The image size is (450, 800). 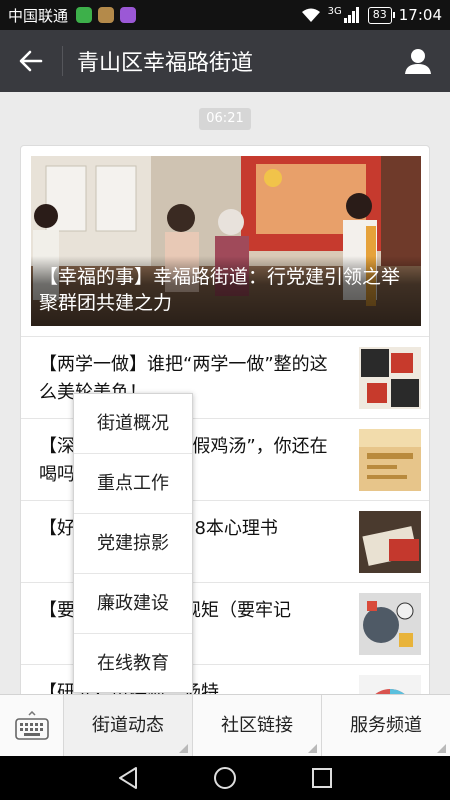 I want to click on arrow-left-icon, so click(x=31, y=61).